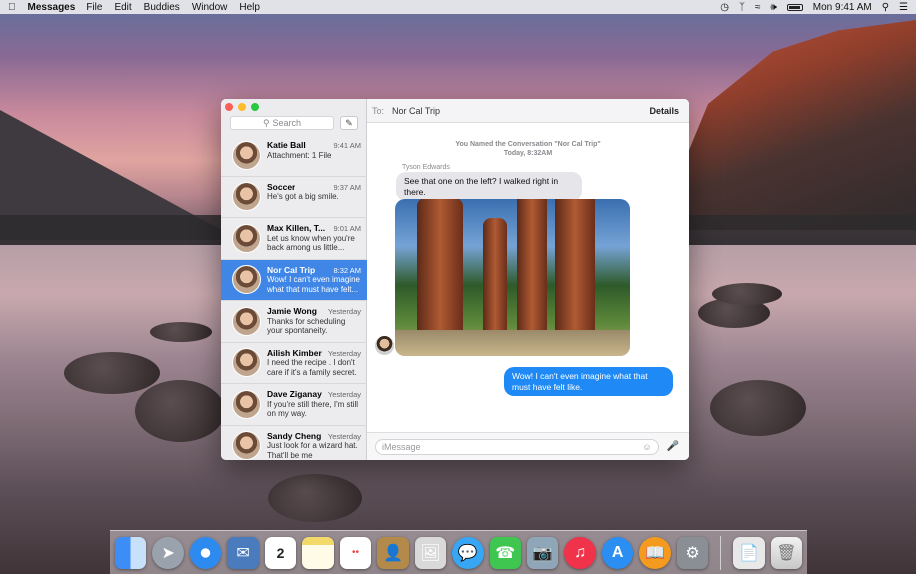 The height and width of the screenshot is (574, 916). Describe the element at coordinates (347, 145) in the screenshot. I see `conversation-time: 9:41 AM` at that location.